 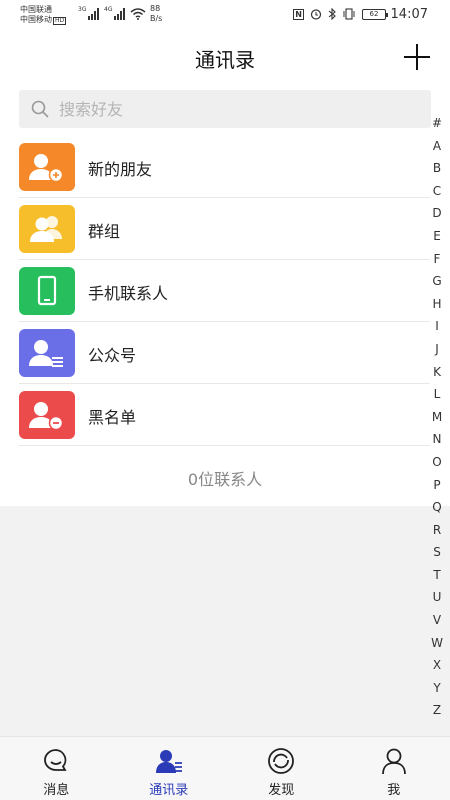 I want to click on menu-item-label: 手机联系人, so click(x=128, y=293).